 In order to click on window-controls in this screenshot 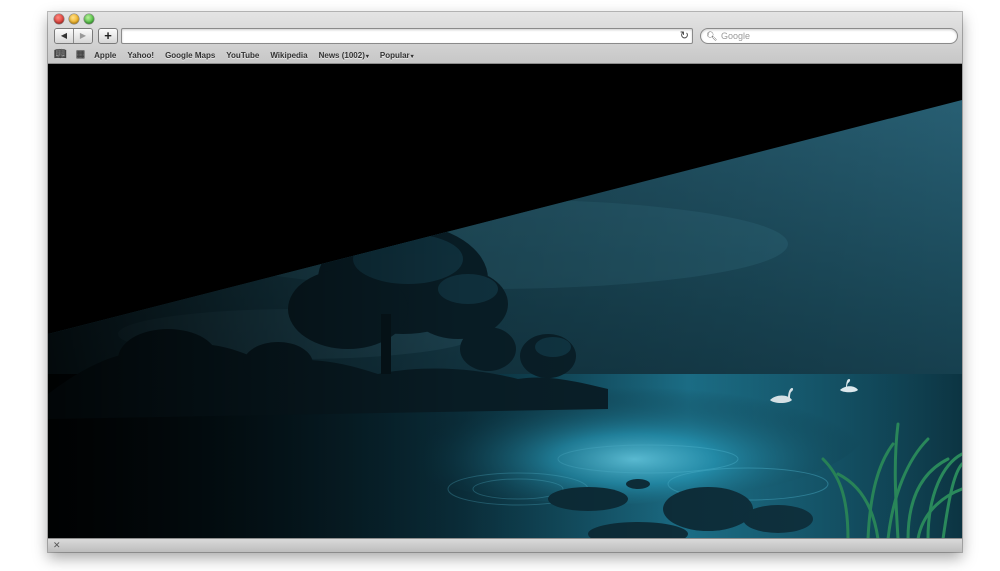, I will do `click(74, 19)`.